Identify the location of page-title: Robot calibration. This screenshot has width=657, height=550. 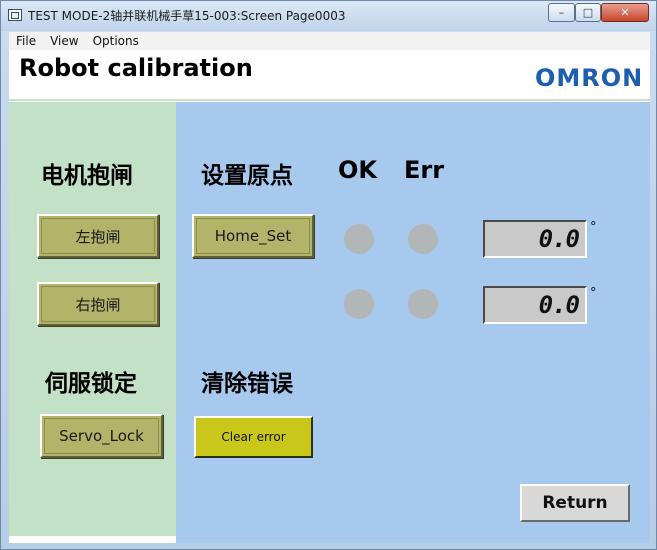
(136, 68).